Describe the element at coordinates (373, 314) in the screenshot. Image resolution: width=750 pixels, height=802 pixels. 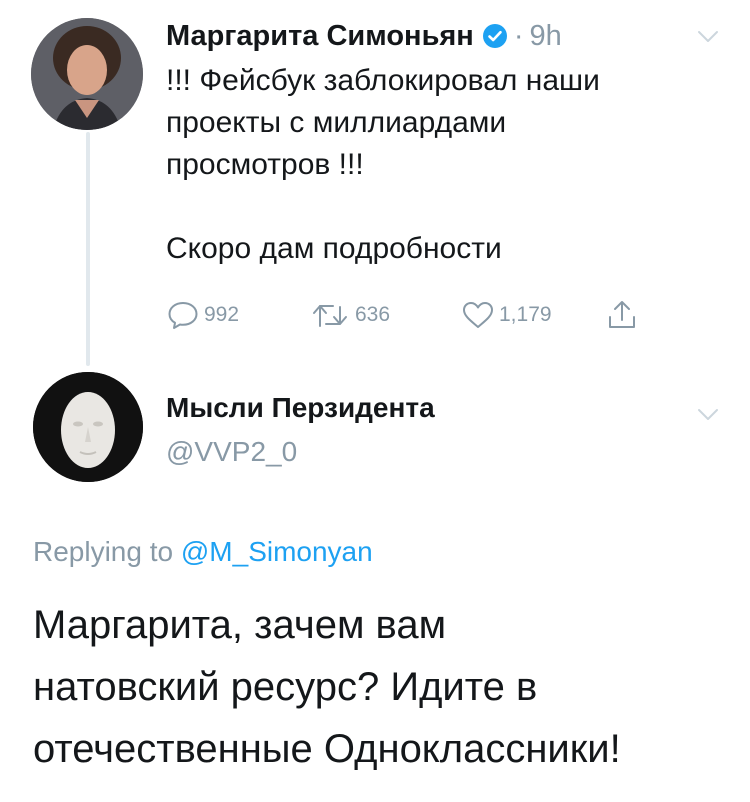
I see `retweet-count: 636` at that location.